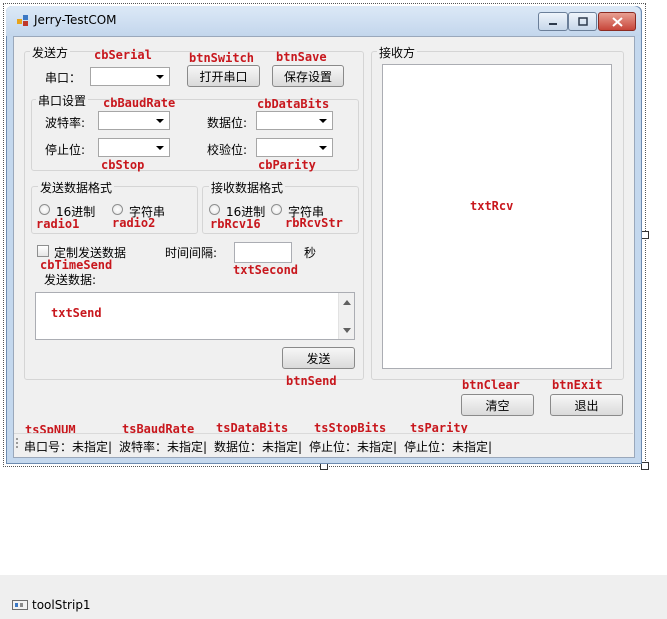 The image size is (667, 619). I want to click on status-databits: 数据位：未指定|, so click(258, 447).